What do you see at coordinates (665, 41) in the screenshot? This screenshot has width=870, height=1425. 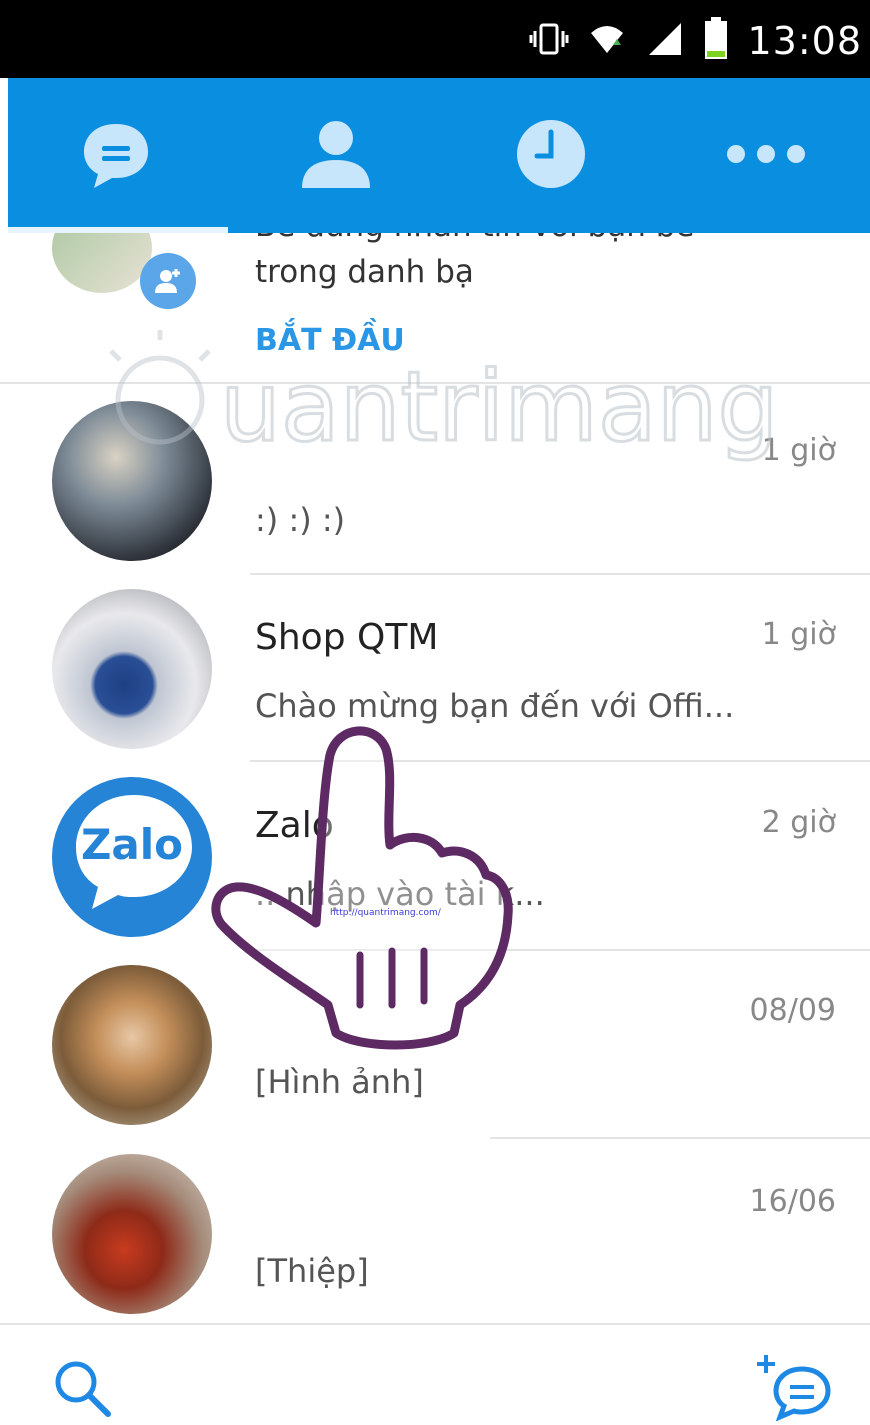 I see `signal-icon` at bounding box center [665, 41].